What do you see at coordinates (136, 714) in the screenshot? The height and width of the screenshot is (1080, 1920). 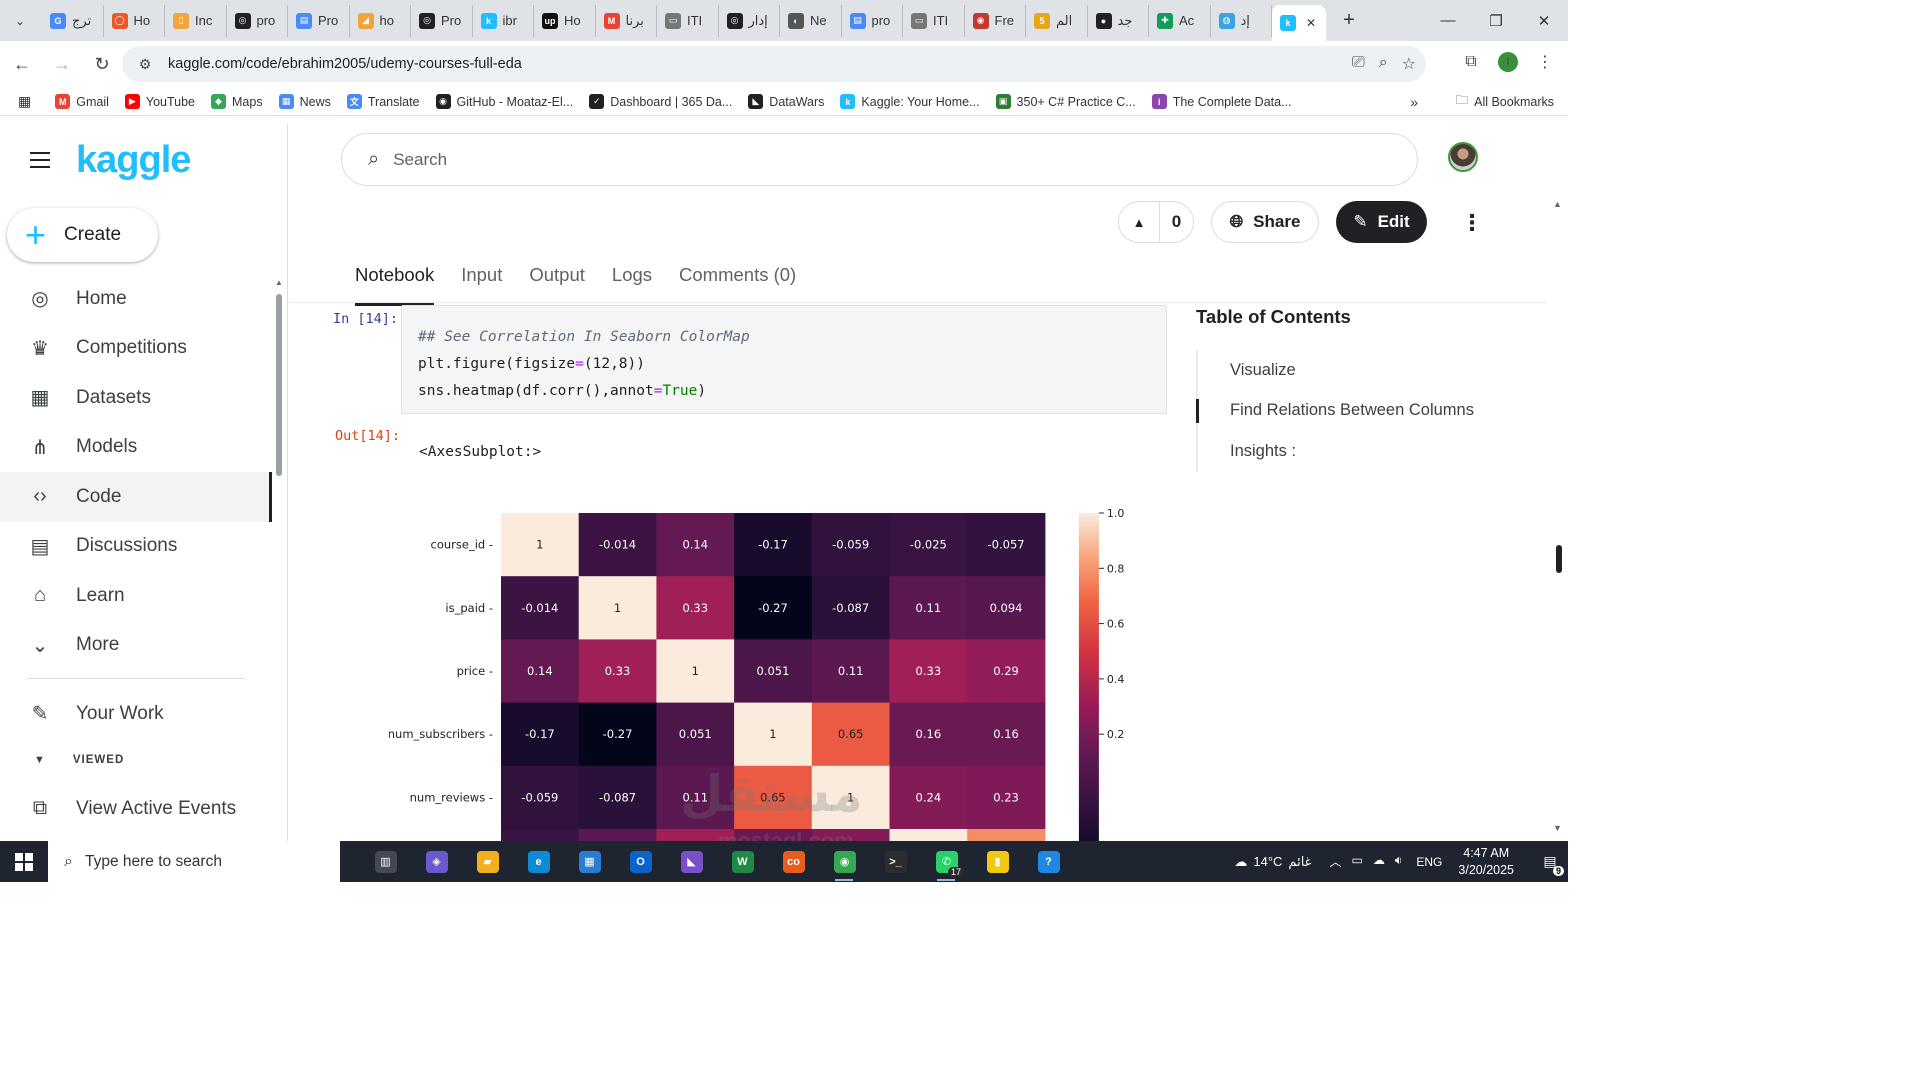 I see `sidebar-item-your-work: ✎ Your Work` at bounding box center [136, 714].